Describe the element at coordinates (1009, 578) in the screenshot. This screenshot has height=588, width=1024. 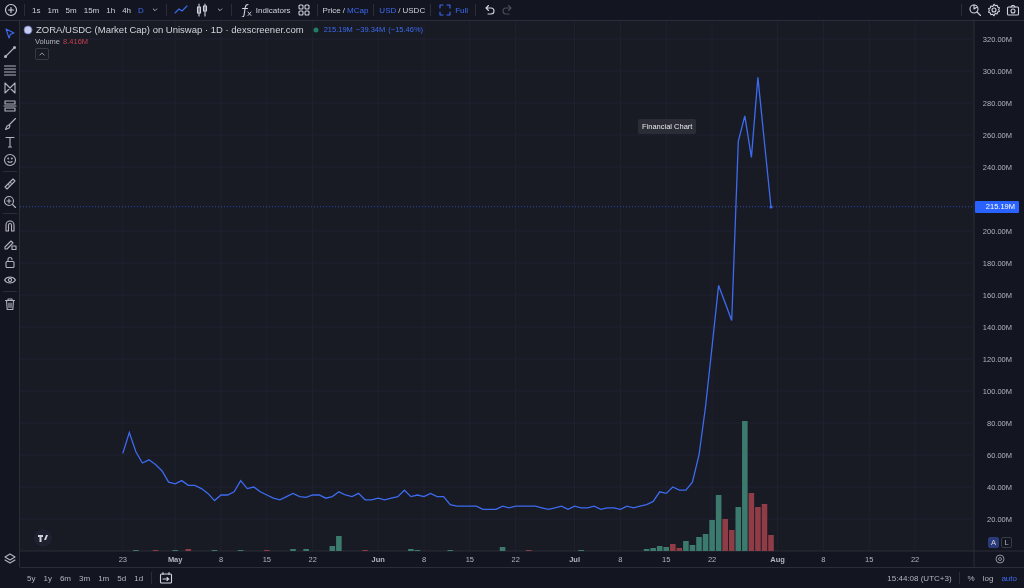
I see `scale-option: auto` at that location.